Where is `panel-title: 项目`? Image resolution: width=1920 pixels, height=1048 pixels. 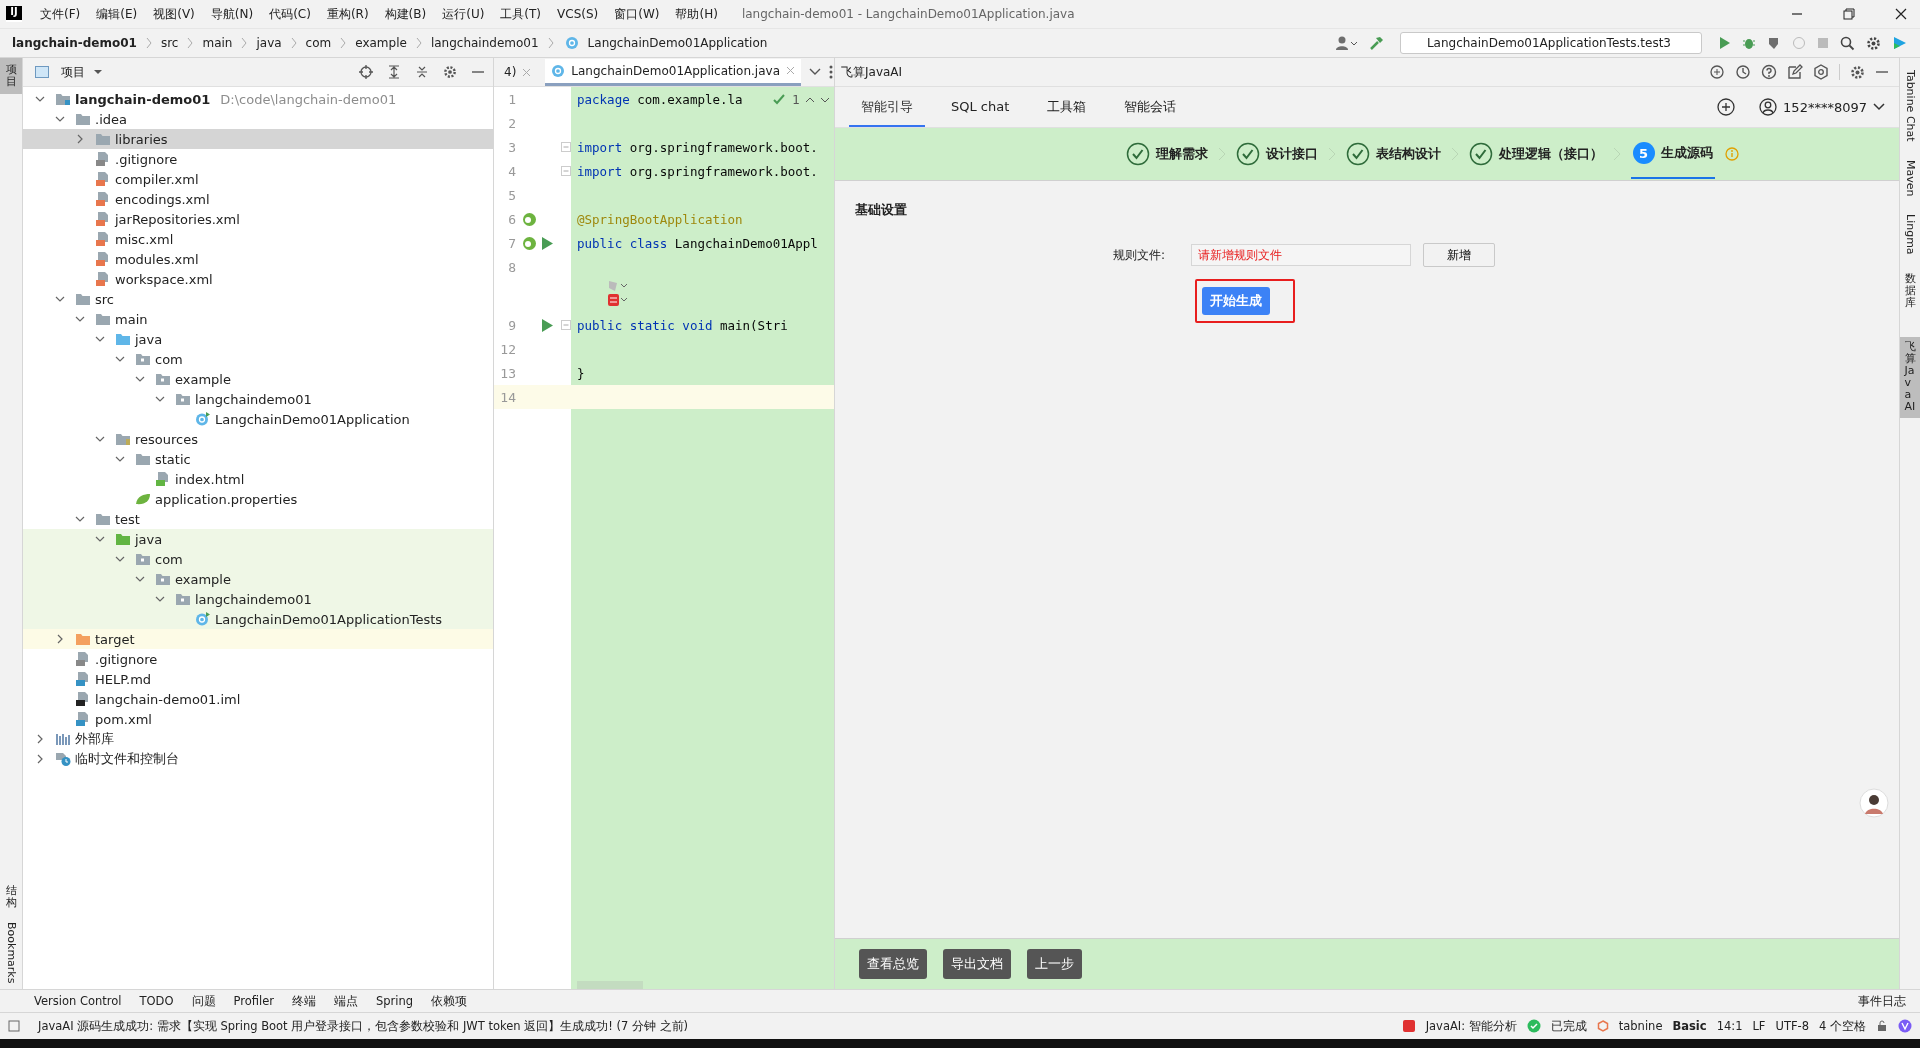
panel-title: 项目 is located at coordinates (73, 72).